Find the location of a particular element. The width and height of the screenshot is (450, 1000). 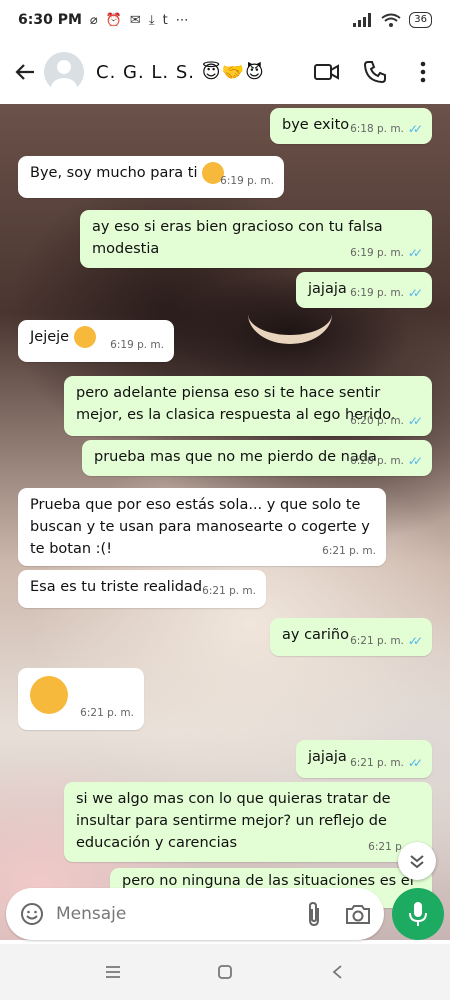

alarm-icon: ⏰ is located at coordinates (113, 20).